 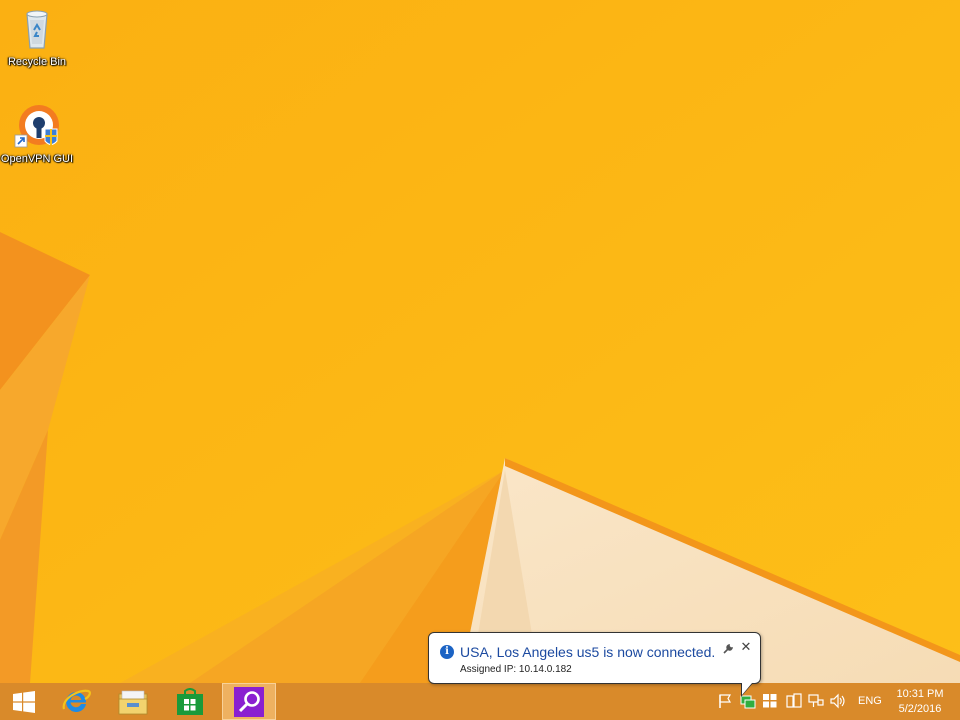 I want to click on internet-explorer-button, so click(x=76, y=701).